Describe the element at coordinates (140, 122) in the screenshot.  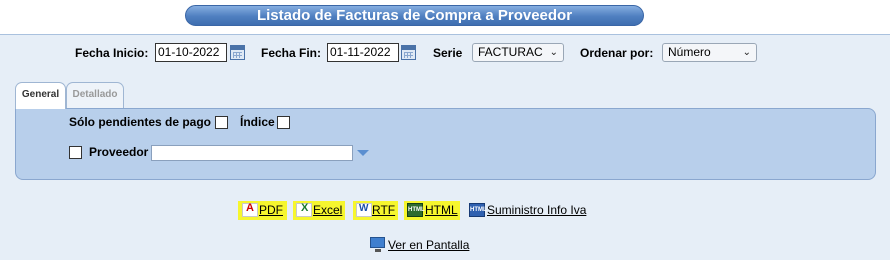
I see `solo-pendientes-label: Sólo pendientes de pago` at that location.